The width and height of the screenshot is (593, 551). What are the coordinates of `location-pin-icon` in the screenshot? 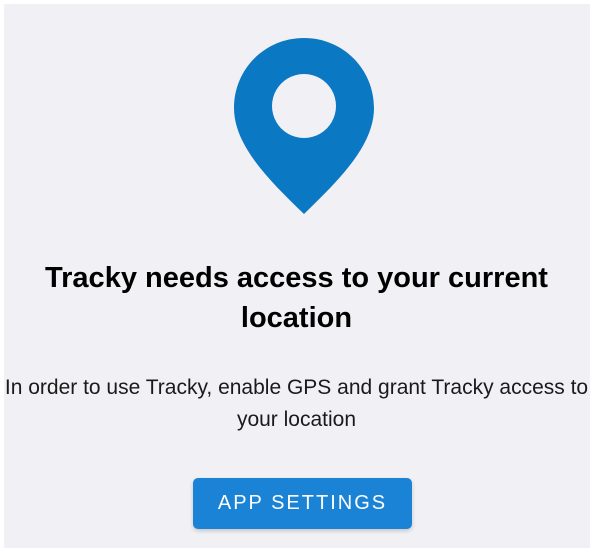 It's located at (304, 126).